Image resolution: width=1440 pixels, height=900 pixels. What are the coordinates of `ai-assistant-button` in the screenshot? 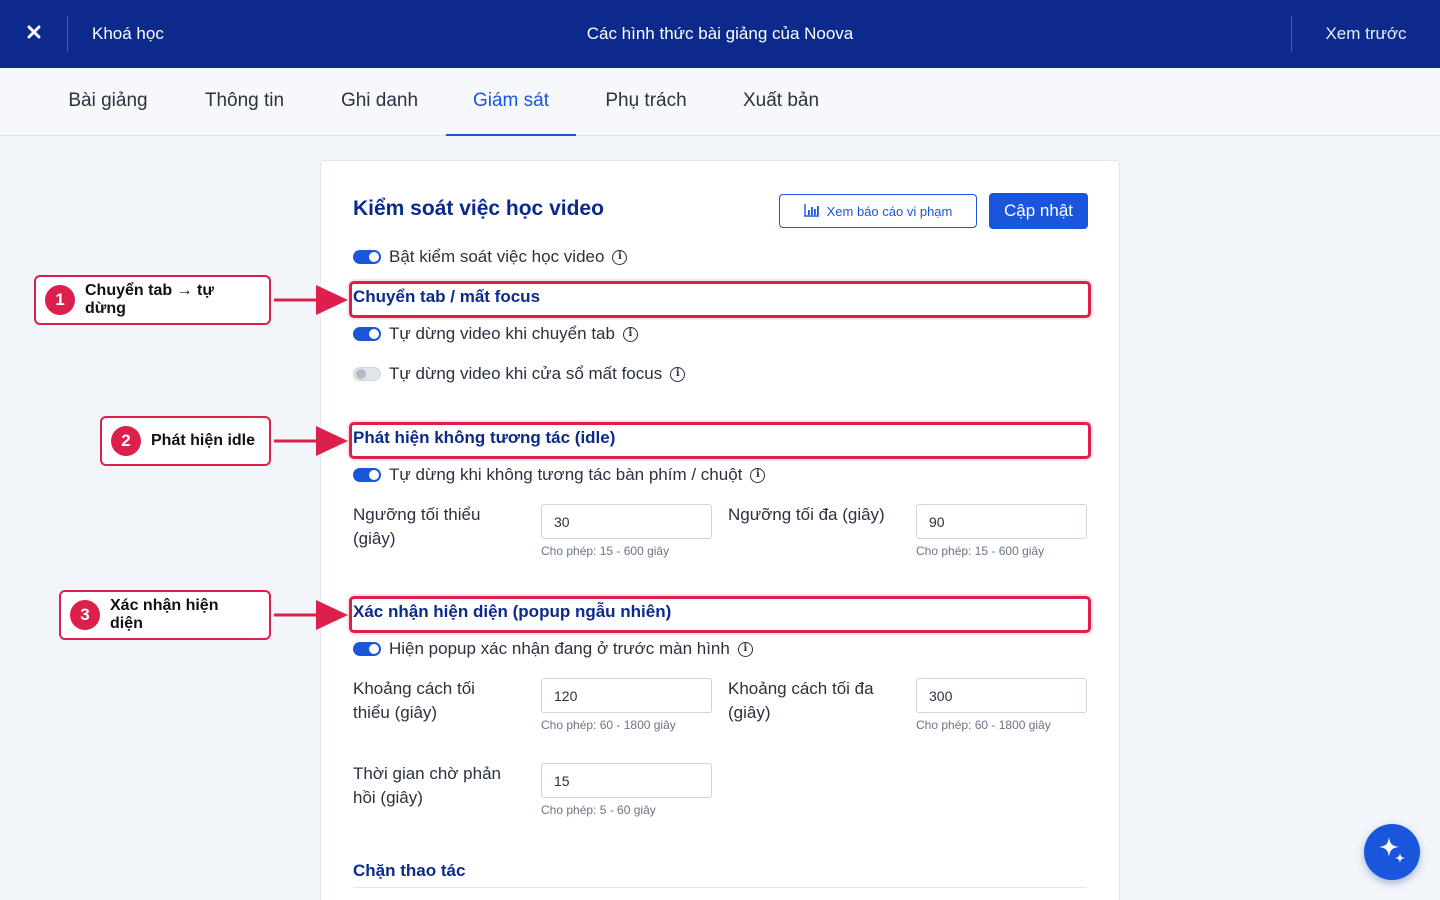 It's located at (1392, 852).